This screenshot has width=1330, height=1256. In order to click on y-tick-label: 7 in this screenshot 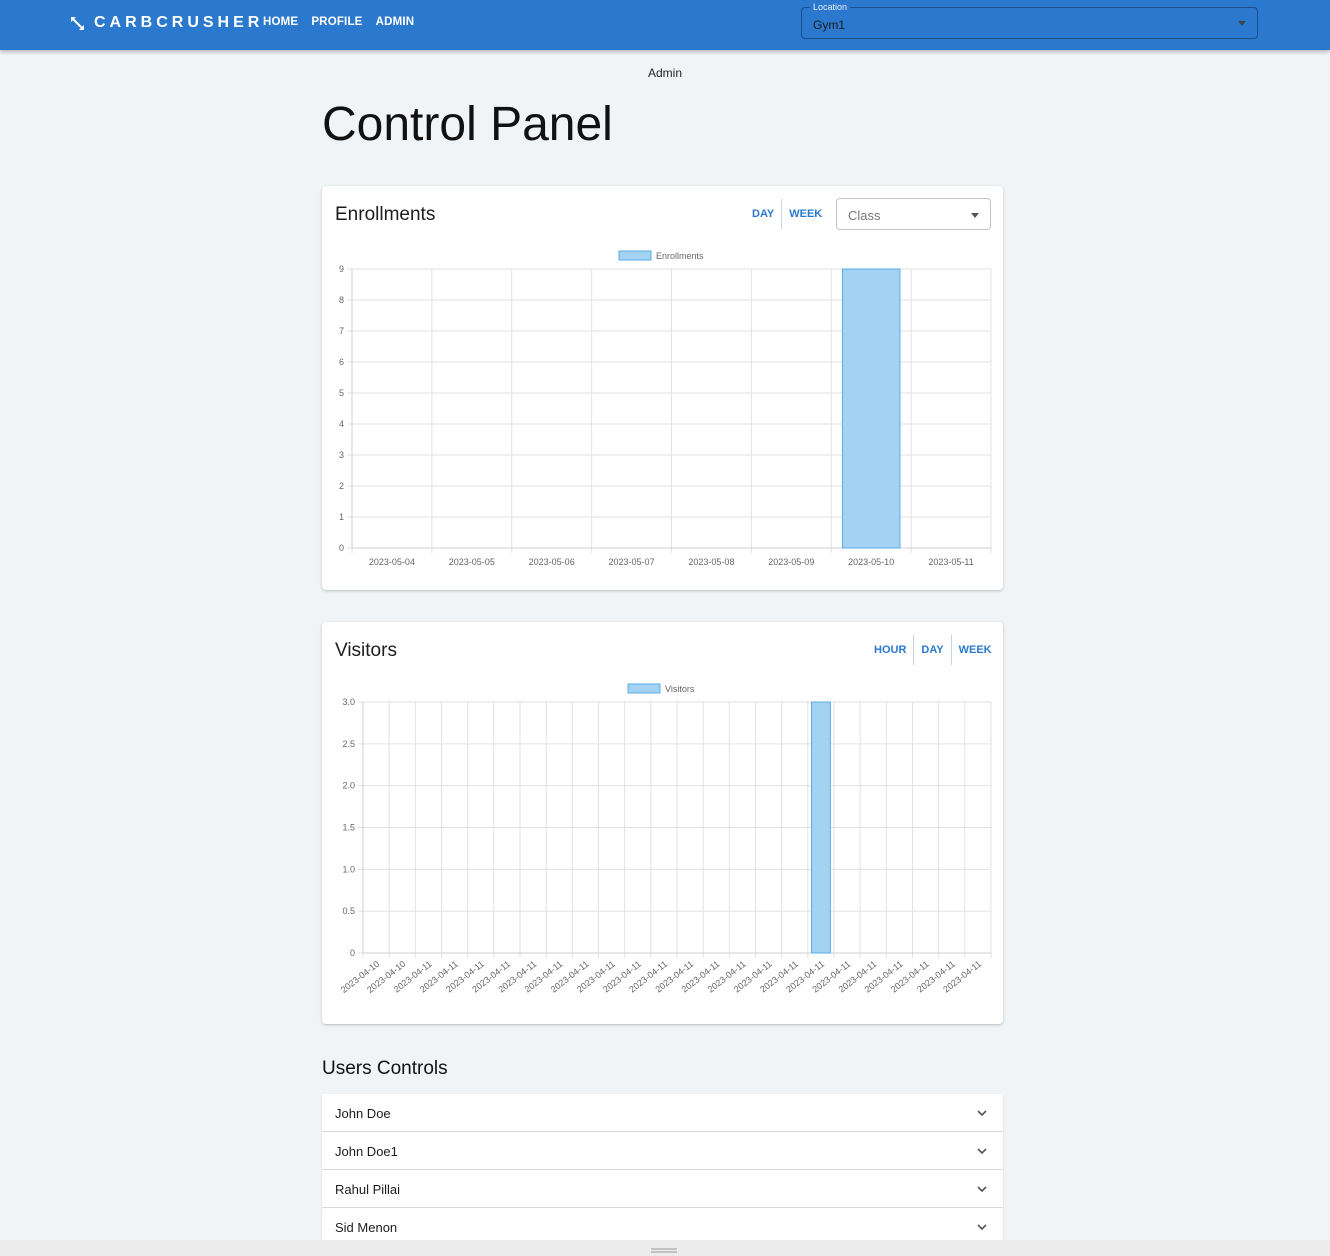, I will do `click(341, 331)`.